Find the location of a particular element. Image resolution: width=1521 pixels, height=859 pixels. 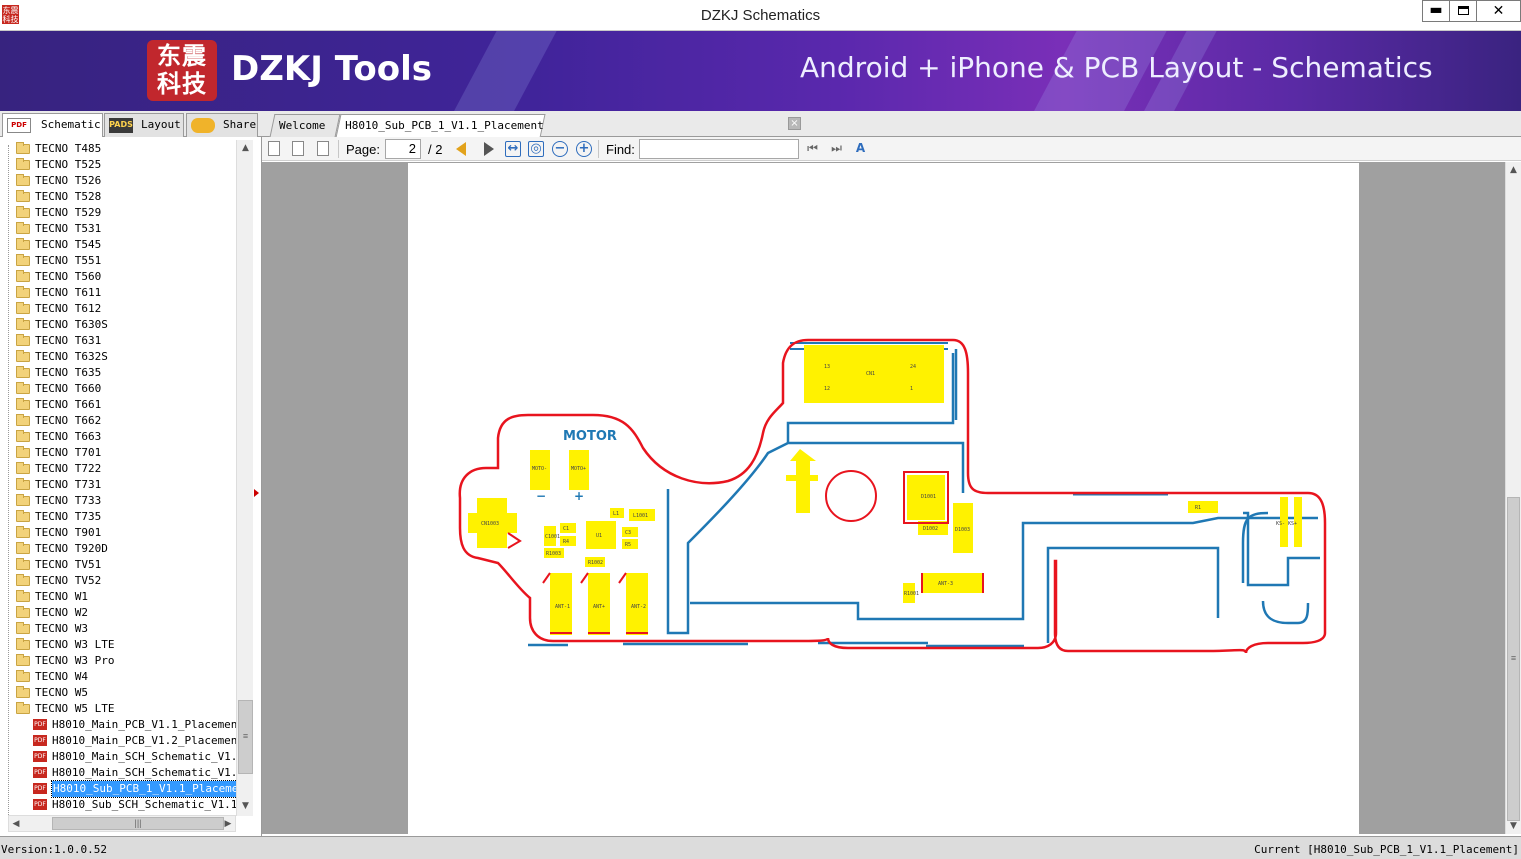

tree-folder: TECNO T632S is located at coordinates (118, 357).